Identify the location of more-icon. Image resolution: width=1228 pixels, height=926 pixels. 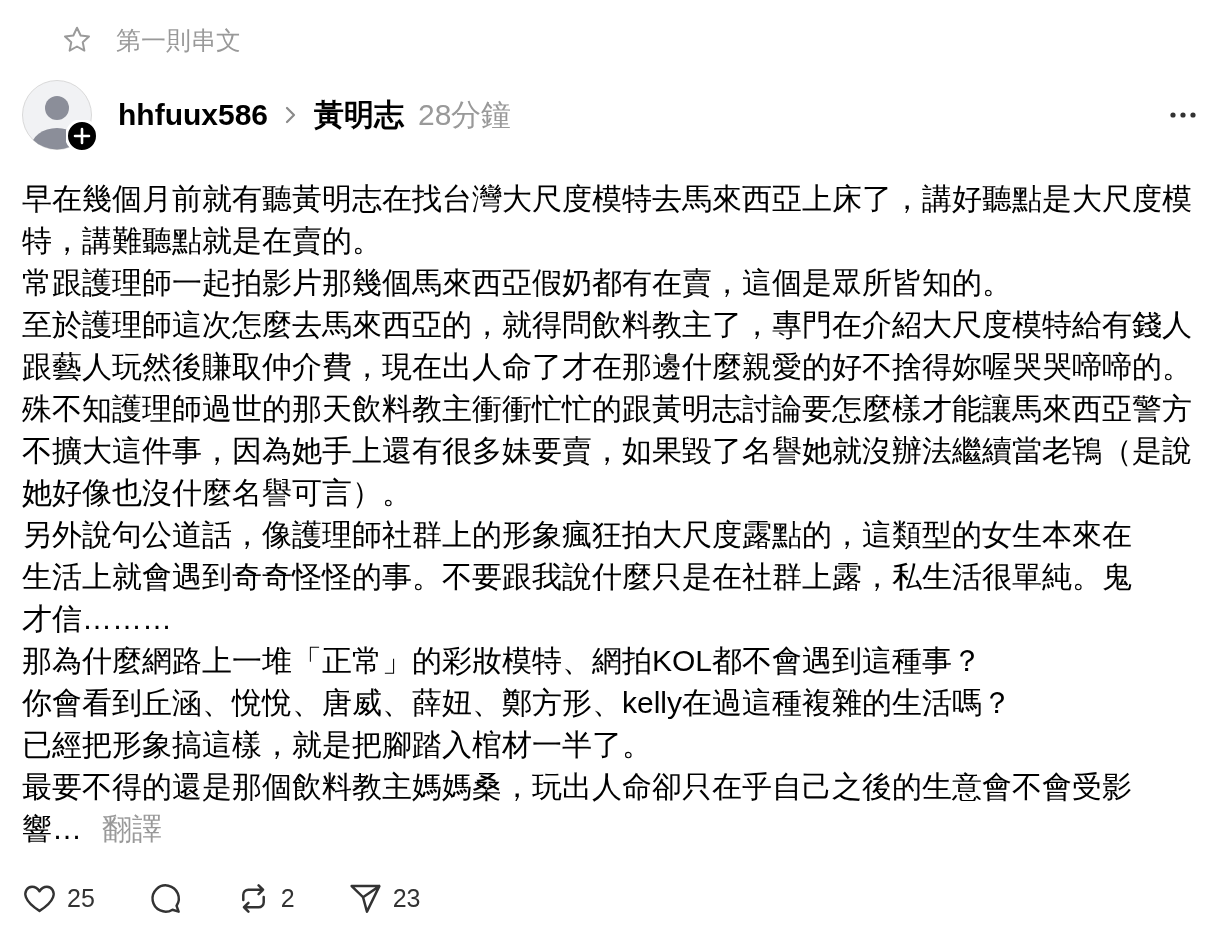
(1183, 115).